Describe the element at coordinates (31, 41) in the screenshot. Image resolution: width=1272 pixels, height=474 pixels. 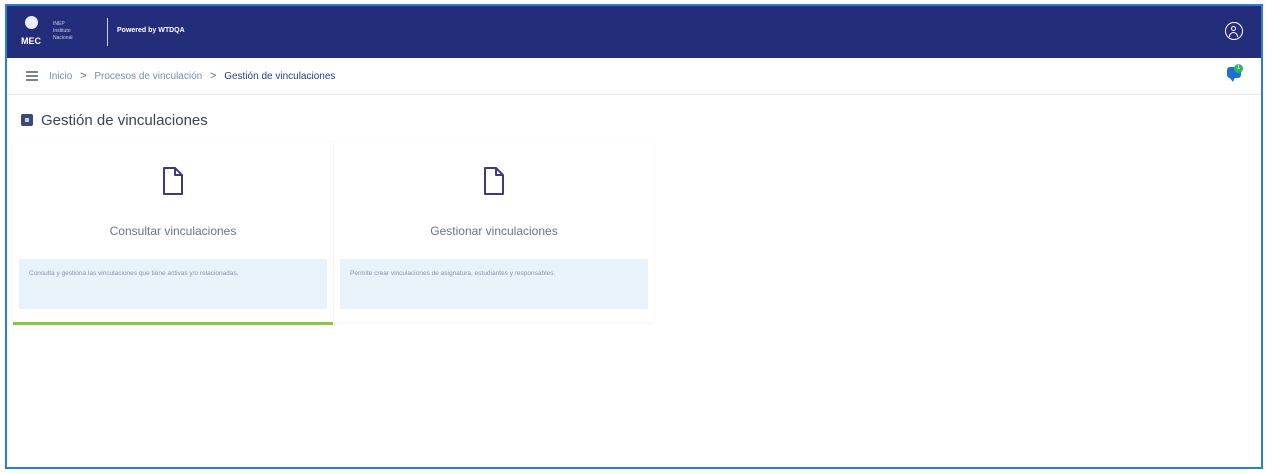
I see `logo-text: MEC` at that location.